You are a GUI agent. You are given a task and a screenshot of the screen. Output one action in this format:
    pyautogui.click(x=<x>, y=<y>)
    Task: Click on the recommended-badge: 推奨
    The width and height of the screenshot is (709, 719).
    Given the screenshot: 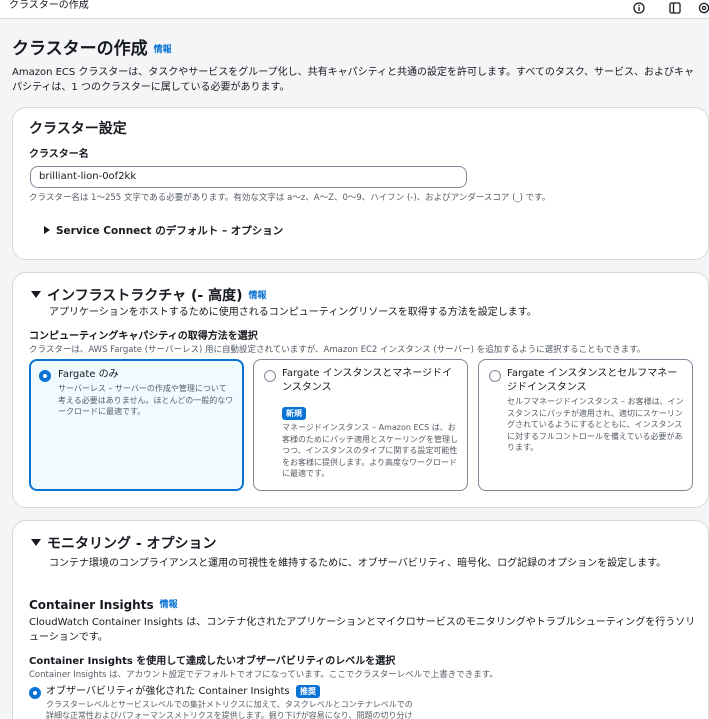 What is the action you would take?
    pyautogui.click(x=308, y=691)
    